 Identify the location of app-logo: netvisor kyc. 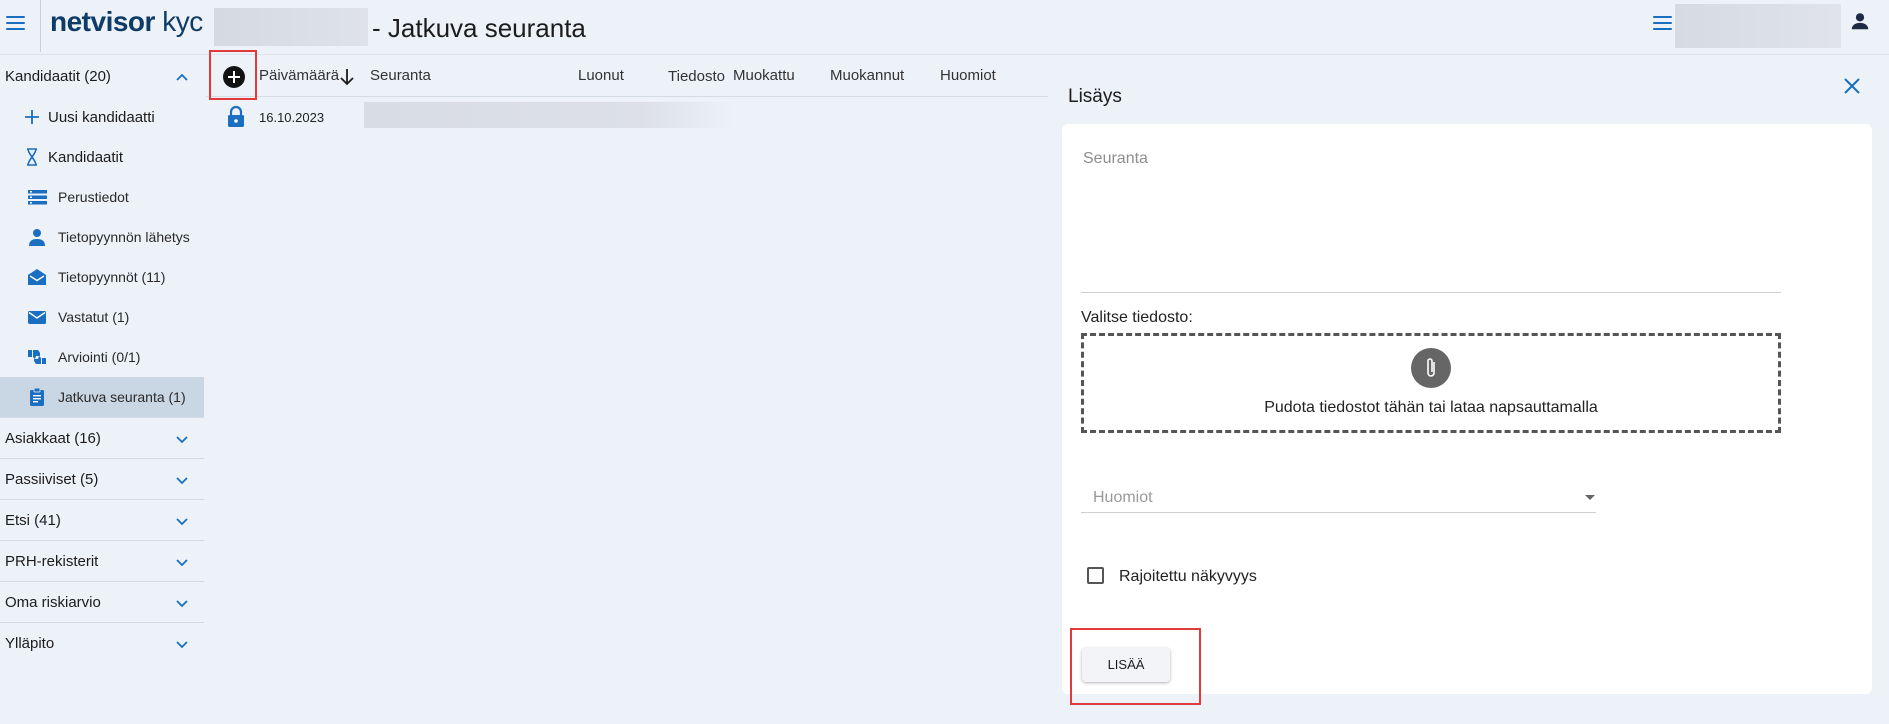
(126, 22).